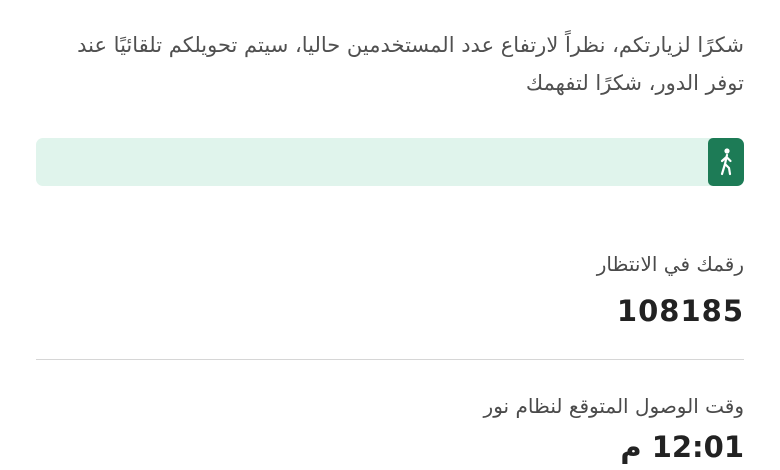 Image resolution: width=780 pixels, height=470 pixels. I want to click on arrival-time-value: 12:01 م, so click(682, 447).